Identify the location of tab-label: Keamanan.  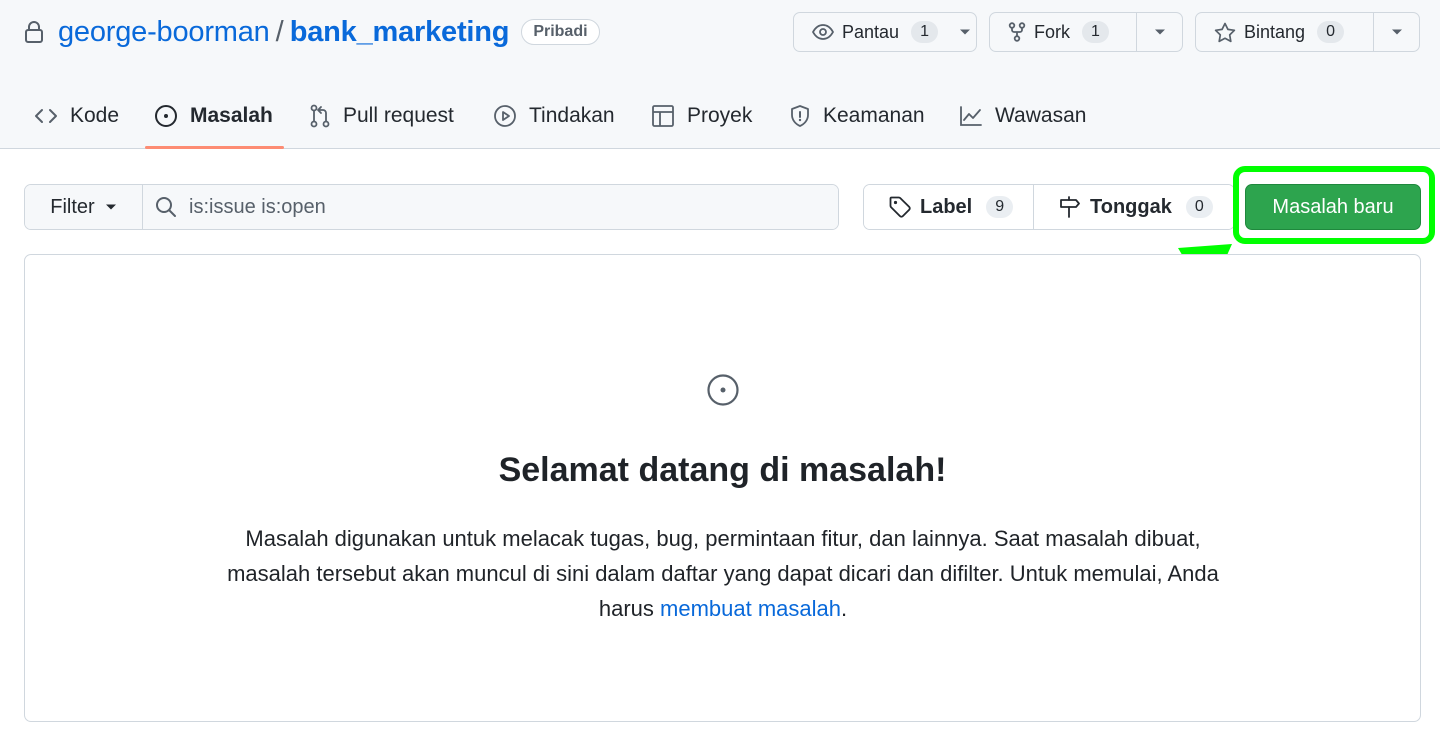
(874, 115).